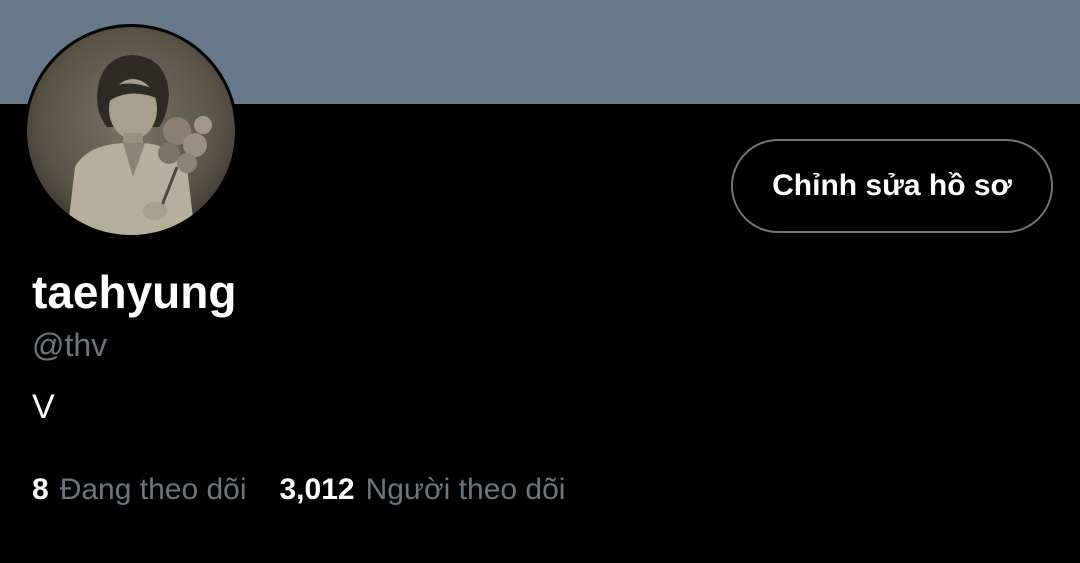 The width and height of the screenshot is (1080, 563). Describe the element at coordinates (70, 345) in the screenshot. I see `profile-handle: @thv` at that location.